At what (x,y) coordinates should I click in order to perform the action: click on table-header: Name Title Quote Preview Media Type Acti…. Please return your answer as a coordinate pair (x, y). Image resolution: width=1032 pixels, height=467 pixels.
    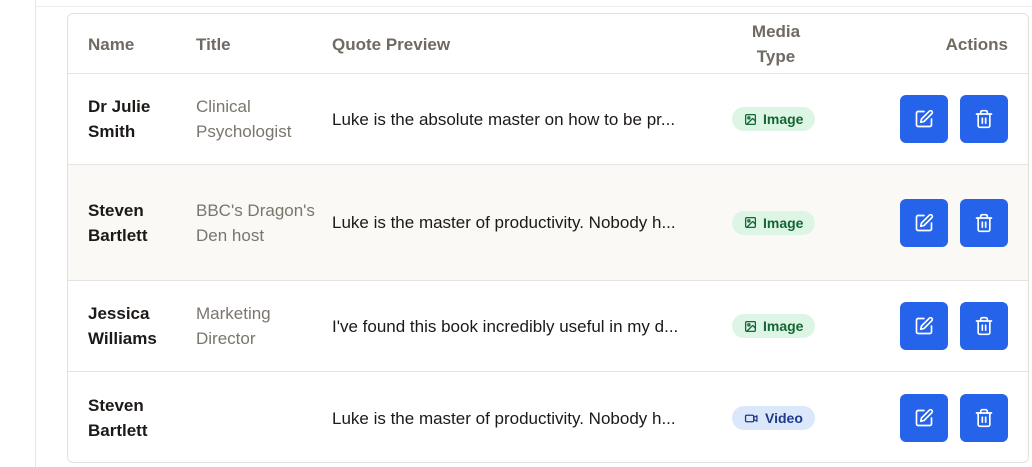
    Looking at the image, I should click on (548, 44).